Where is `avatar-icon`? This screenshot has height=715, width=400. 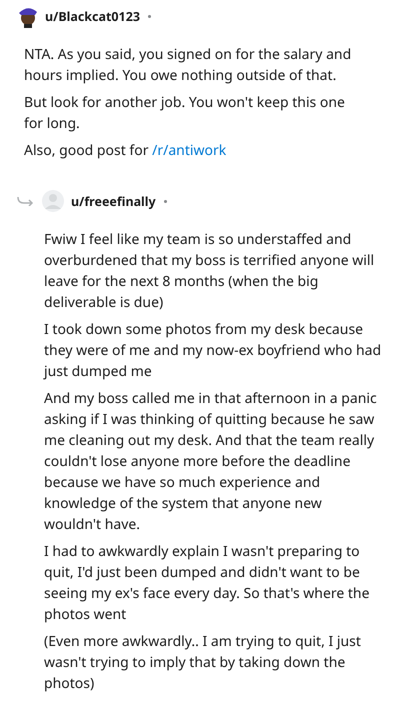 avatar-icon is located at coordinates (53, 201).